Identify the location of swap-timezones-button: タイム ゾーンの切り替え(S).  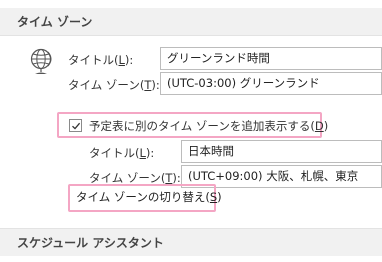
(146, 198).